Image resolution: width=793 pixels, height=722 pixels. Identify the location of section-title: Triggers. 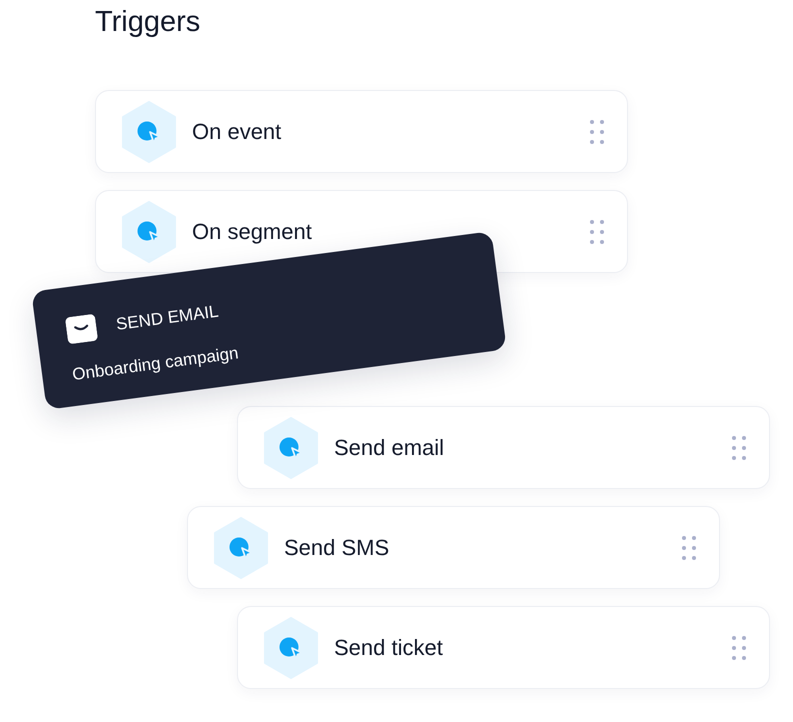
(147, 22).